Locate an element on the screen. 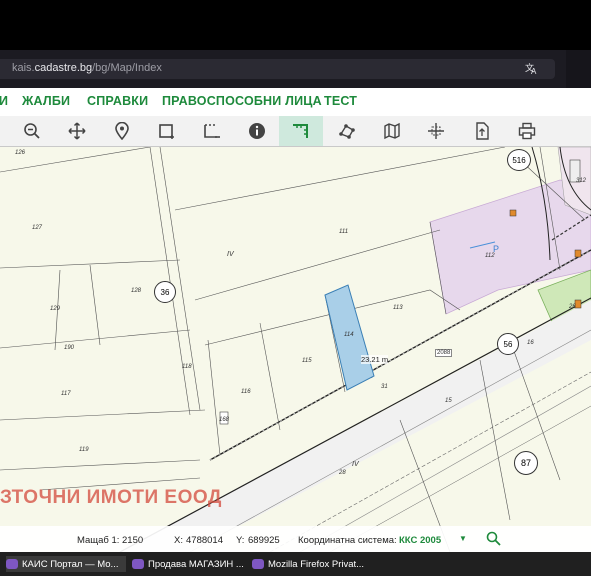 This screenshot has height=576, width=591. nav-item-references: СПРАВКИ is located at coordinates (117, 101).